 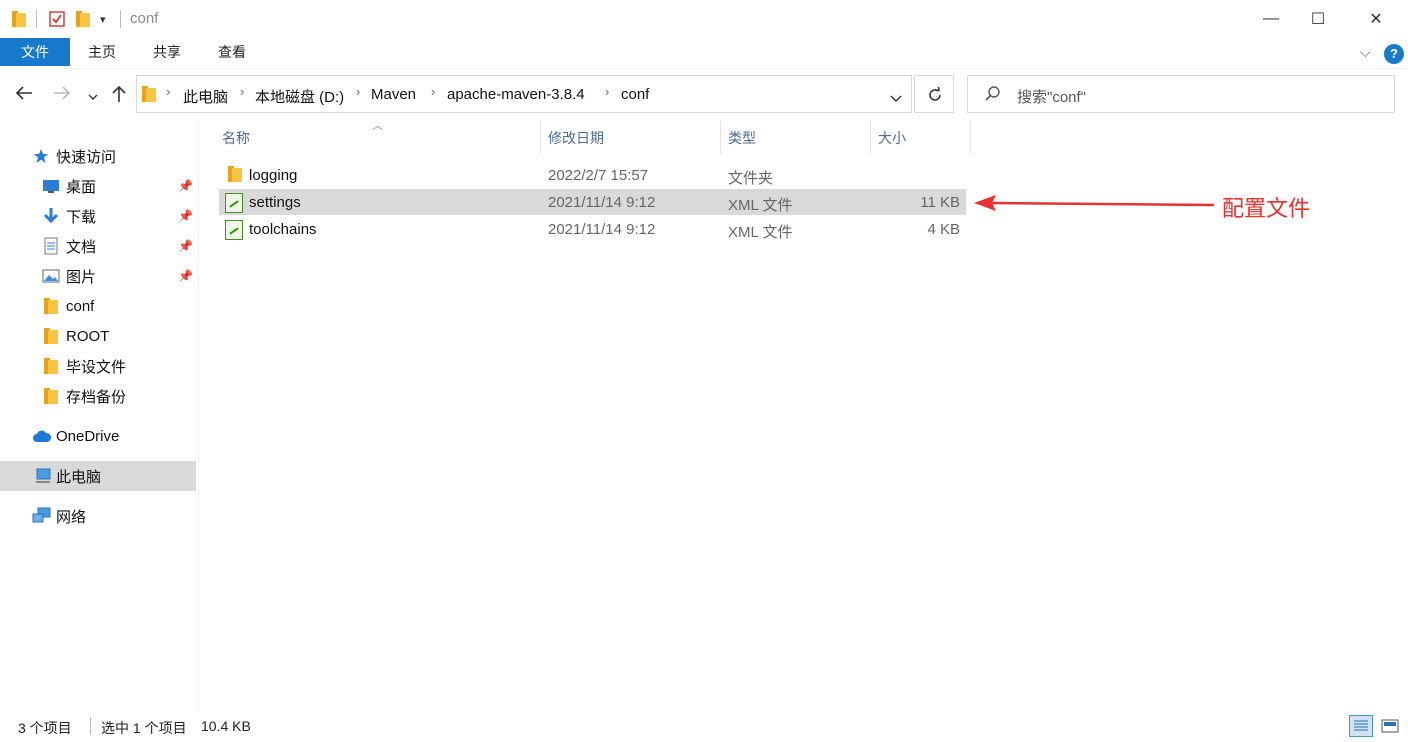 What do you see at coordinates (86, 157) in the screenshot?
I see `nav-label: 快速访问` at bounding box center [86, 157].